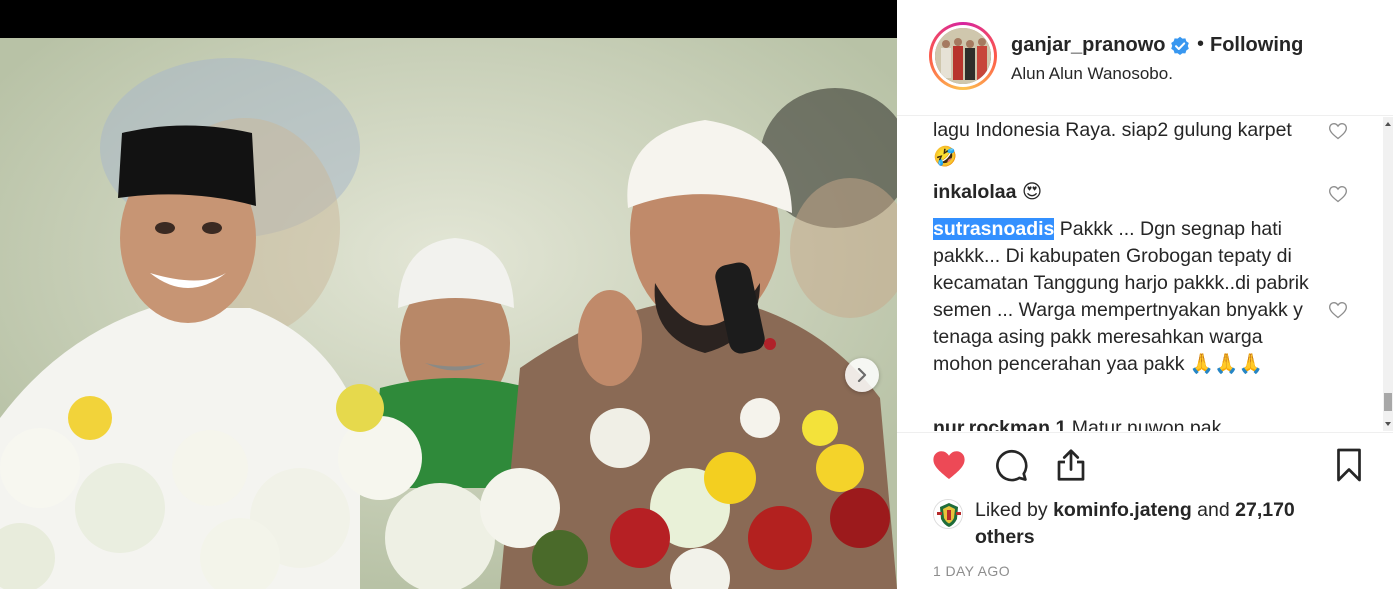  Describe the element at coordinates (1123, 192) in the screenshot. I see `comment-item: inkalolaa 😍` at that location.